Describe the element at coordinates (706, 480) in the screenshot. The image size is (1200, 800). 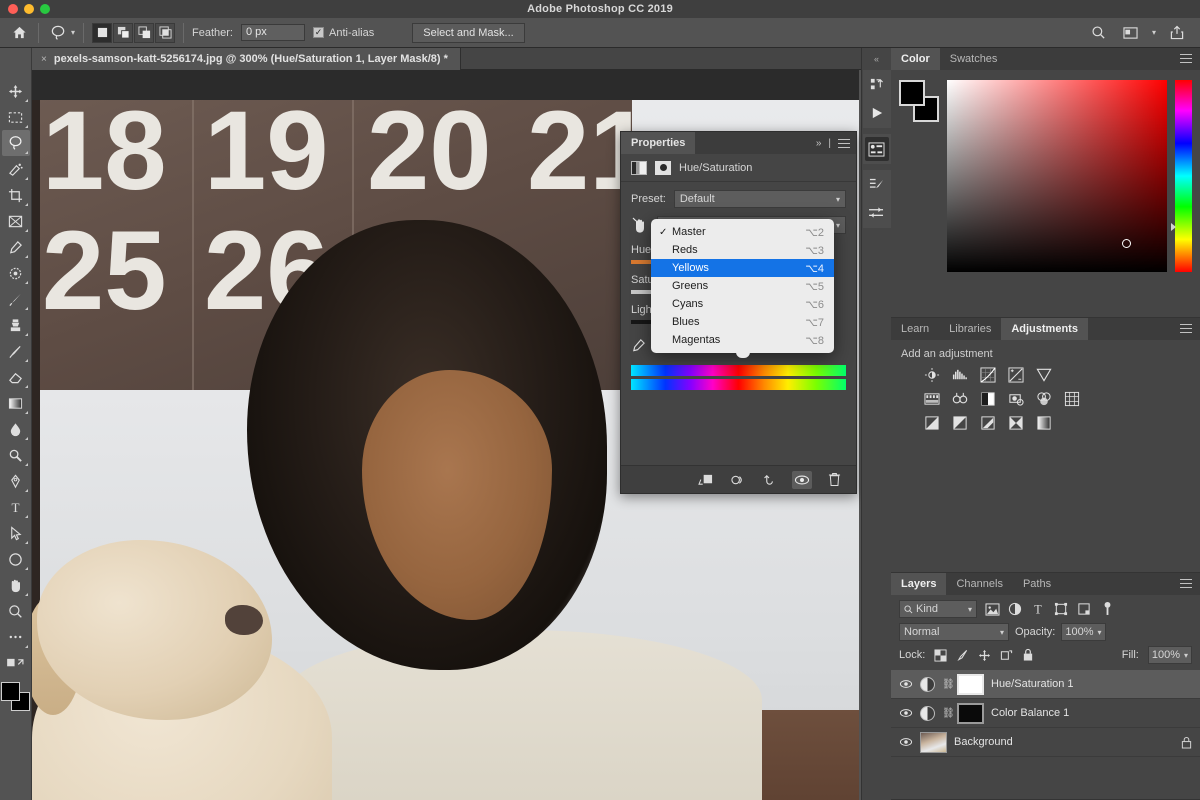
I see `clip-to-layer-icon` at that location.